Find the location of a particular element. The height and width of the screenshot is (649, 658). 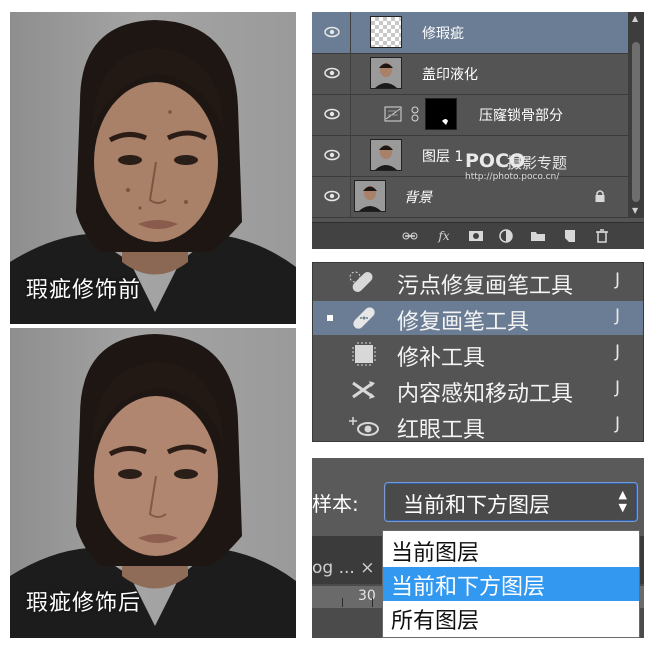

tool-label: 修补工具 is located at coordinates (441, 358).